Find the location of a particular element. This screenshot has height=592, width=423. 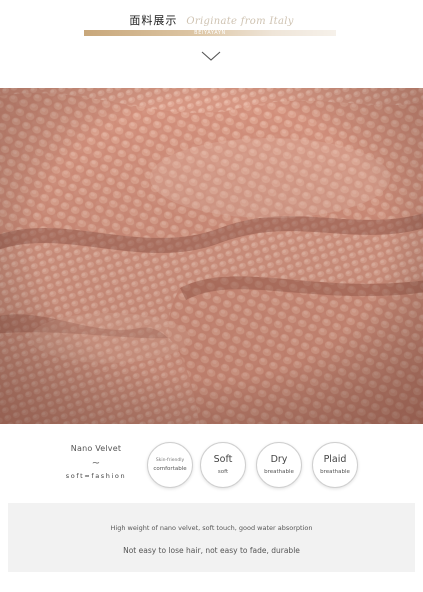

title-script: Originate from Italy is located at coordinates (240, 21).